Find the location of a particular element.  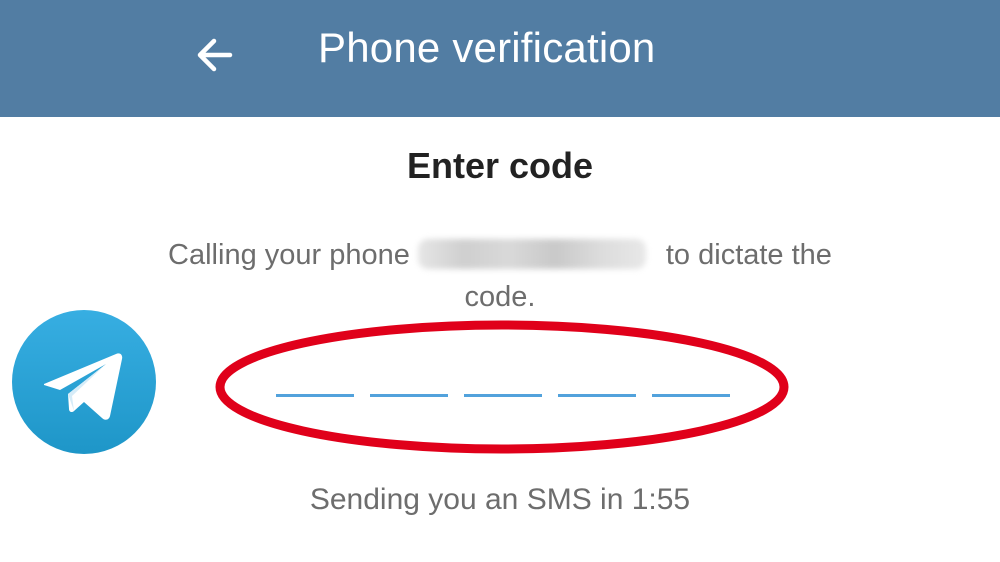

sms-countdown-text: Sending you an SMS in 1:55 is located at coordinates (500, 499).